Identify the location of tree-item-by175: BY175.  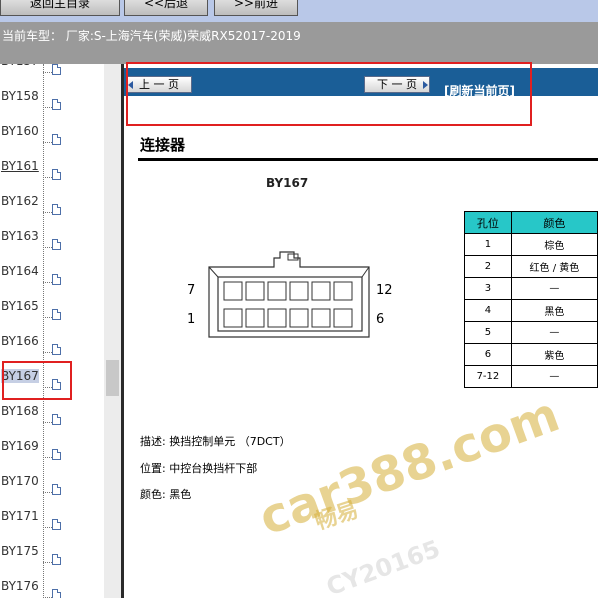
(52, 561).